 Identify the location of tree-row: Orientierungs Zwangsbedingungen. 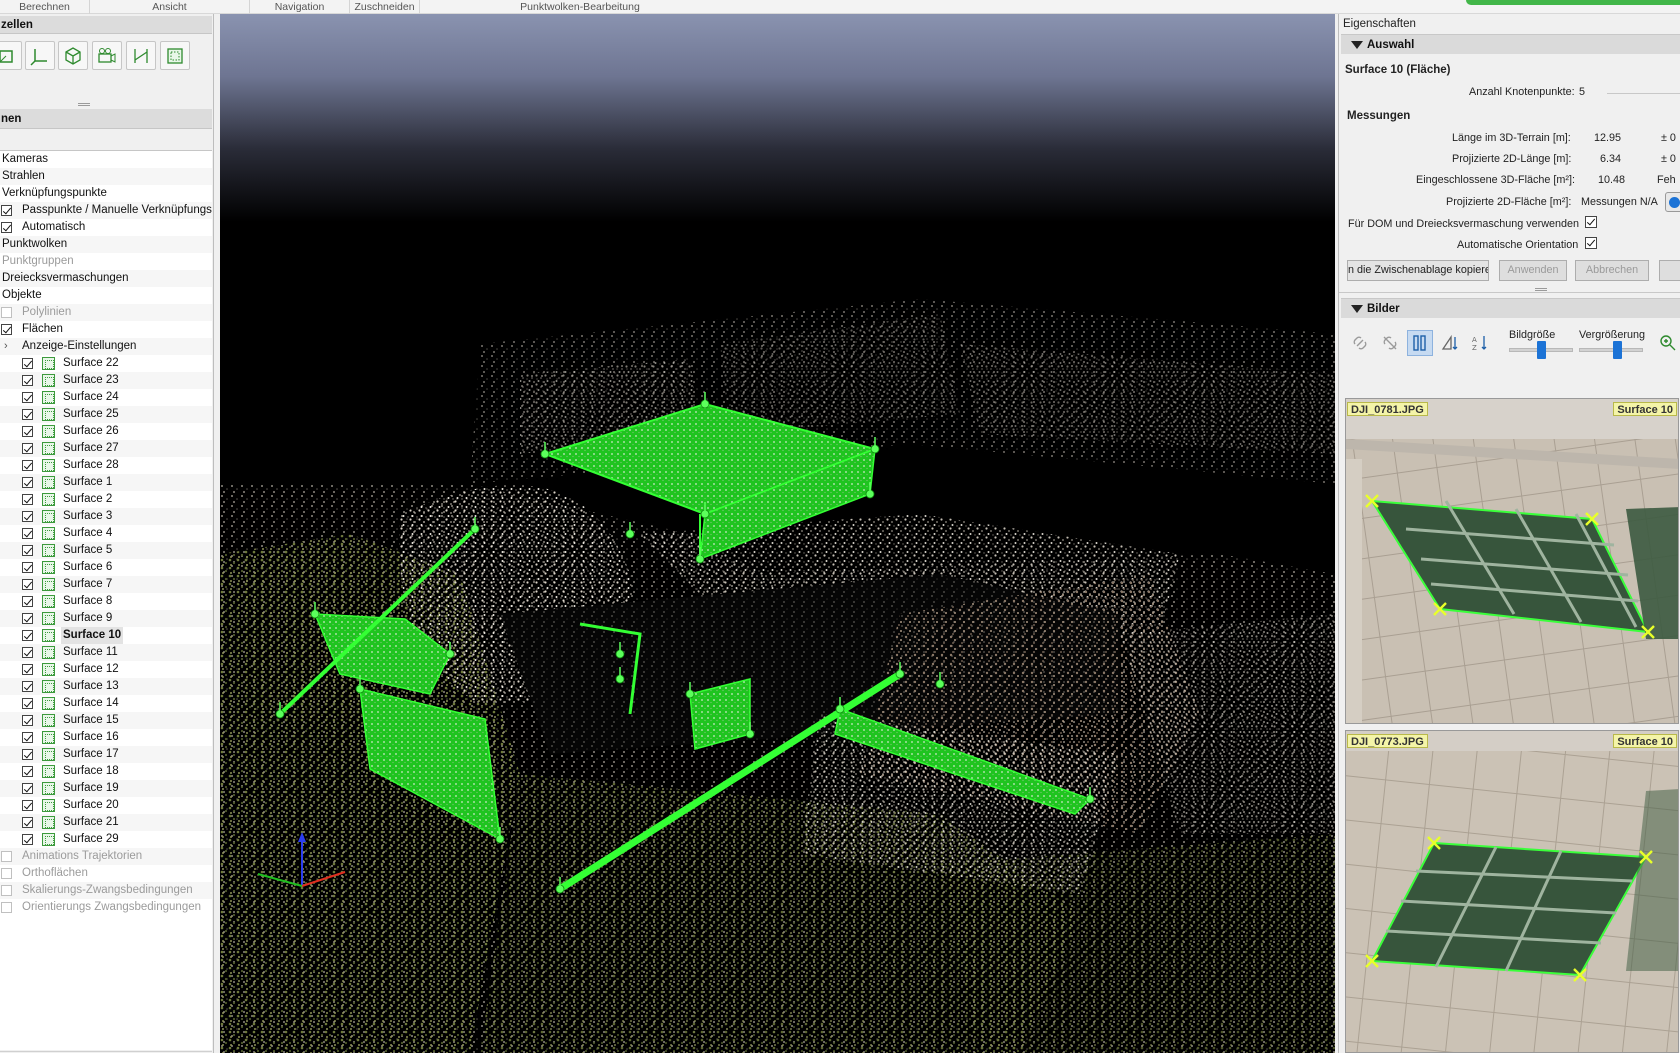
(106, 907).